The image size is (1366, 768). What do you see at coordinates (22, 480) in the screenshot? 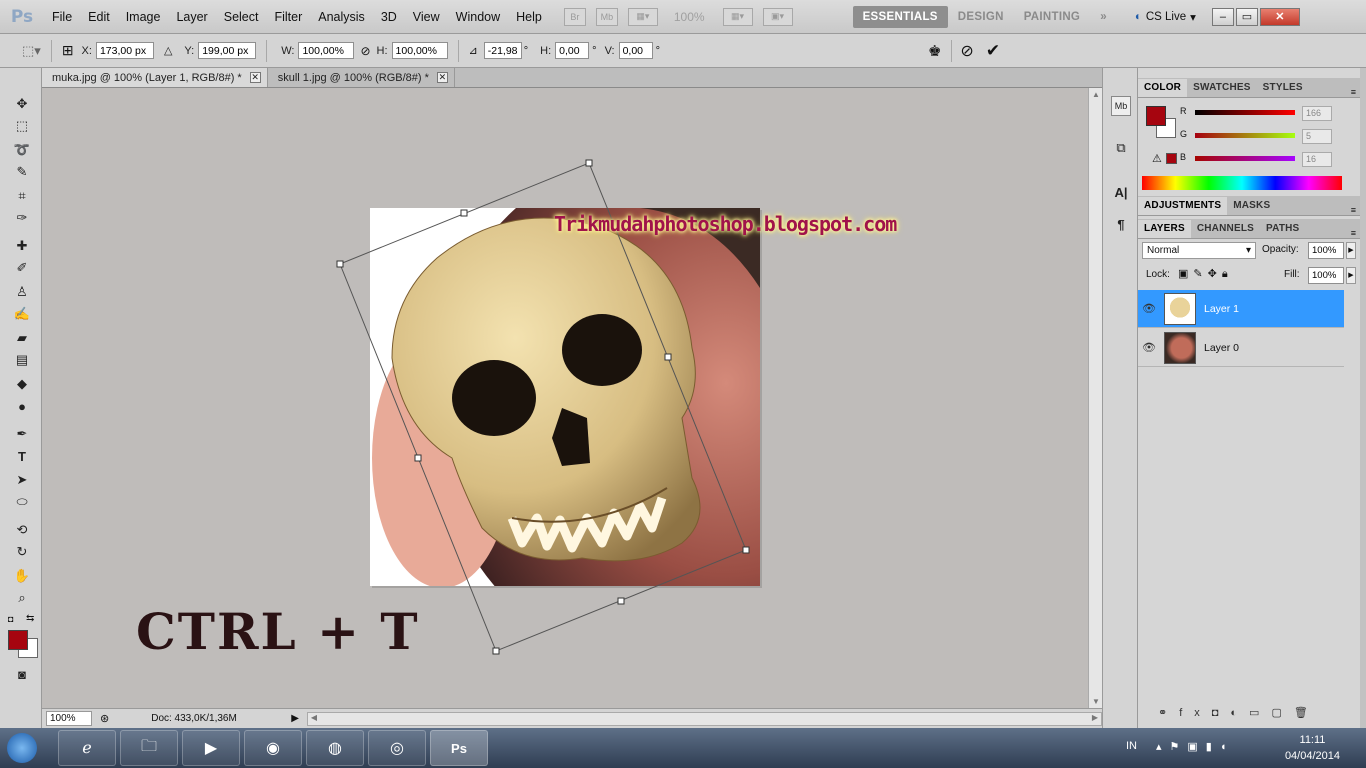
I see `path-selection-tool-icon: ➤` at bounding box center [22, 480].